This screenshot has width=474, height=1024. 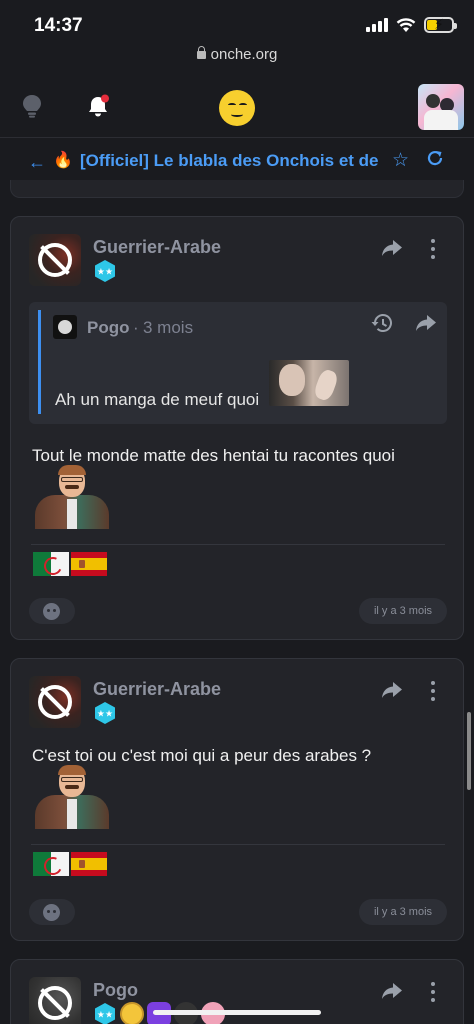 What do you see at coordinates (237, 24) in the screenshot?
I see `status-bar: 14:37 ⚡` at bounding box center [237, 24].